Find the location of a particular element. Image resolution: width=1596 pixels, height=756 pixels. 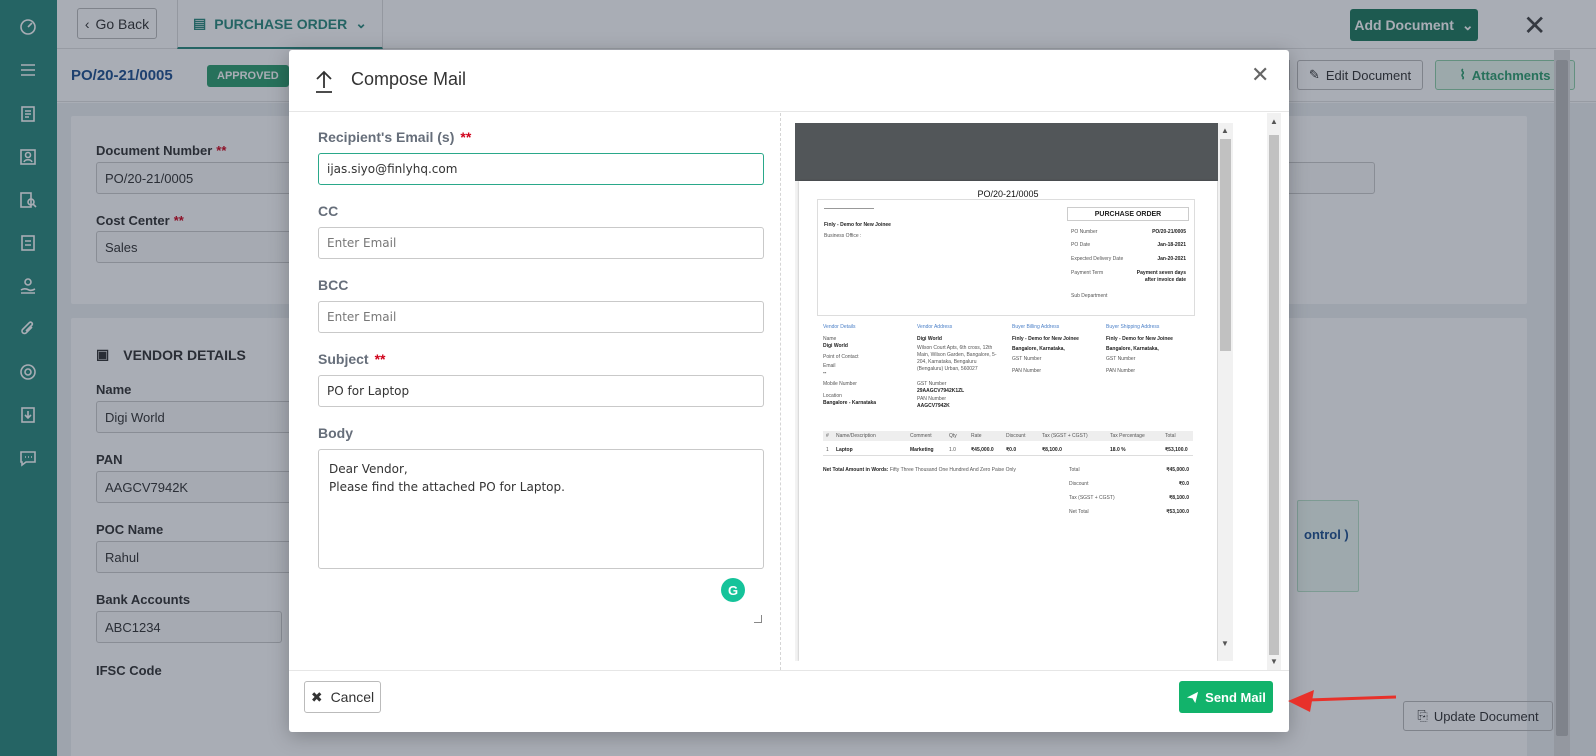

doc-table-cell: ₹53,100.0 is located at coordinates (1176, 450).